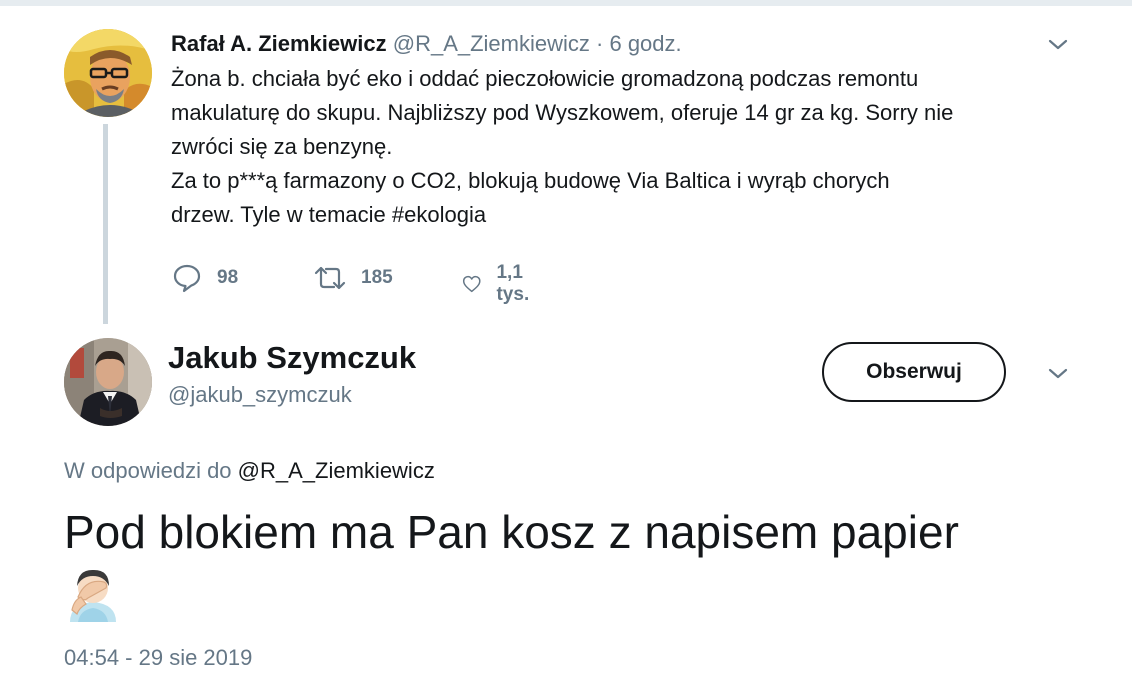 This screenshot has width=1132, height=696. What do you see at coordinates (353, 278) in the screenshot?
I see `retweet-button: 185` at bounding box center [353, 278].